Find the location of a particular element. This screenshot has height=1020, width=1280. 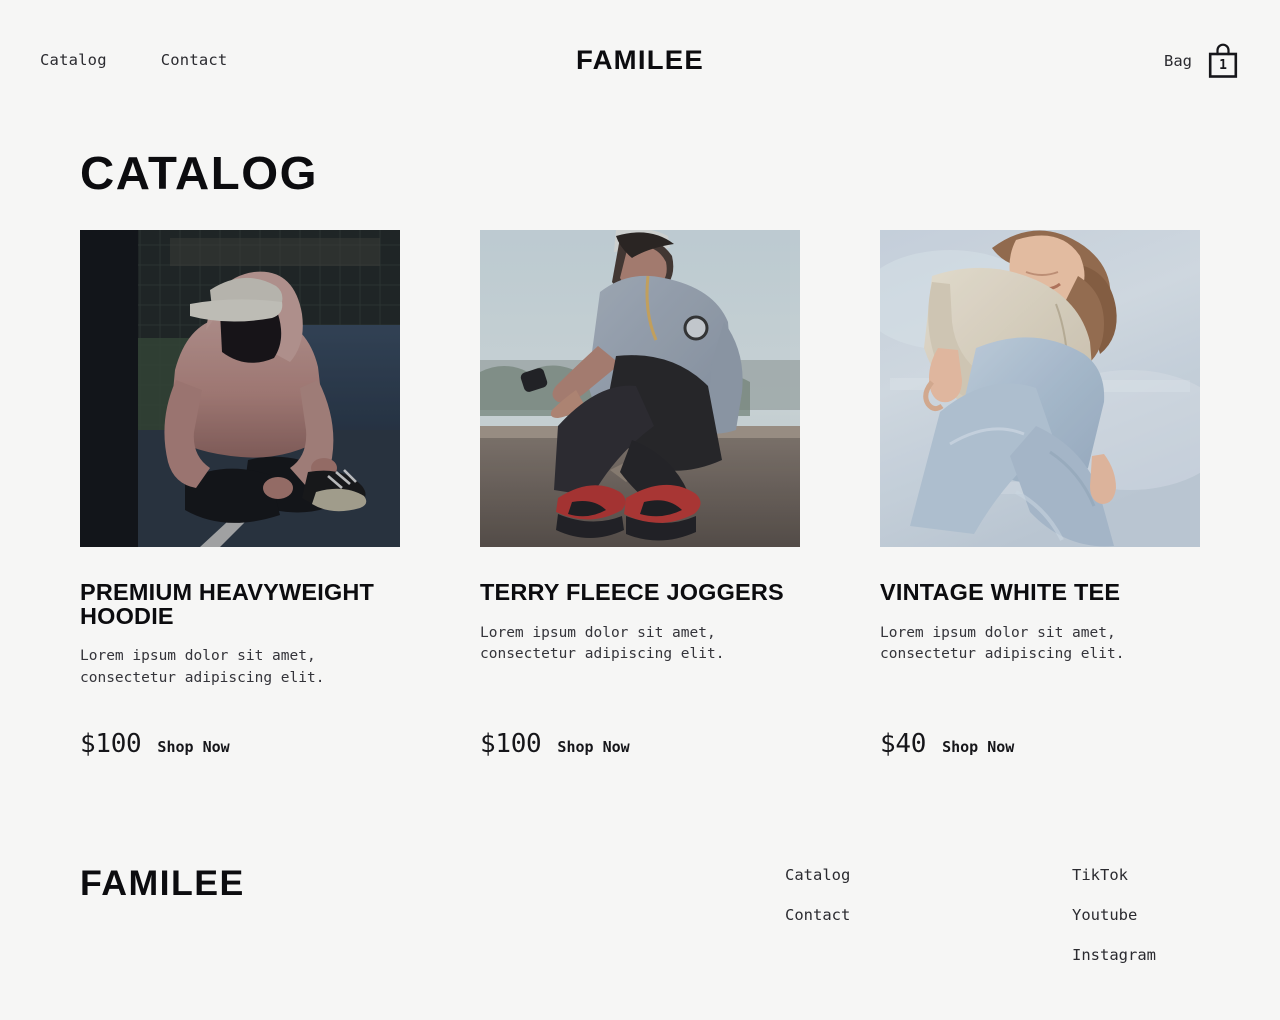

page-title: CATALOG is located at coordinates (199, 173).